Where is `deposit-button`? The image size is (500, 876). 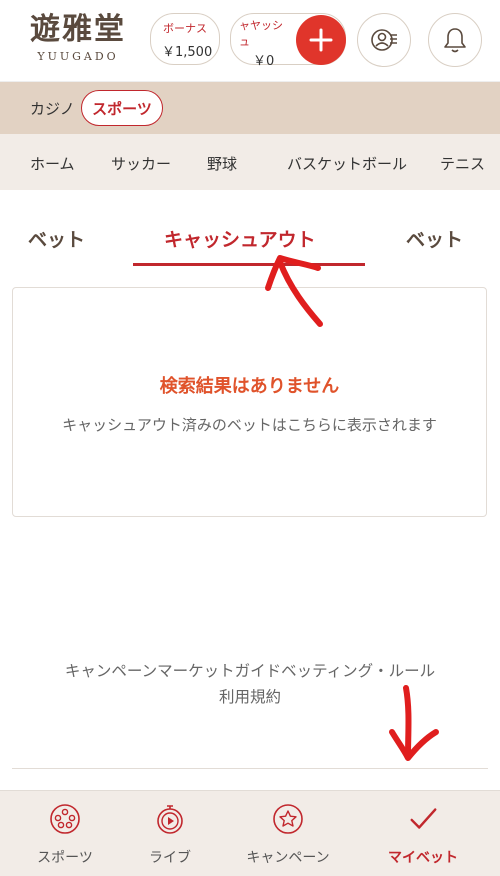
deposit-button is located at coordinates (321, 40).